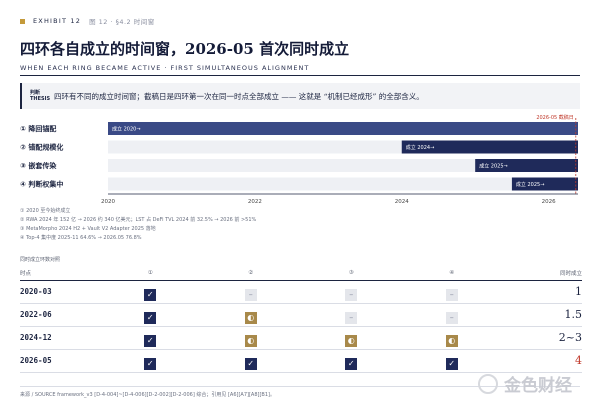  Describe the element at coordinates (40, 260) in the screenshot. I see `table-caption: 同时成立环数对照` at that location.